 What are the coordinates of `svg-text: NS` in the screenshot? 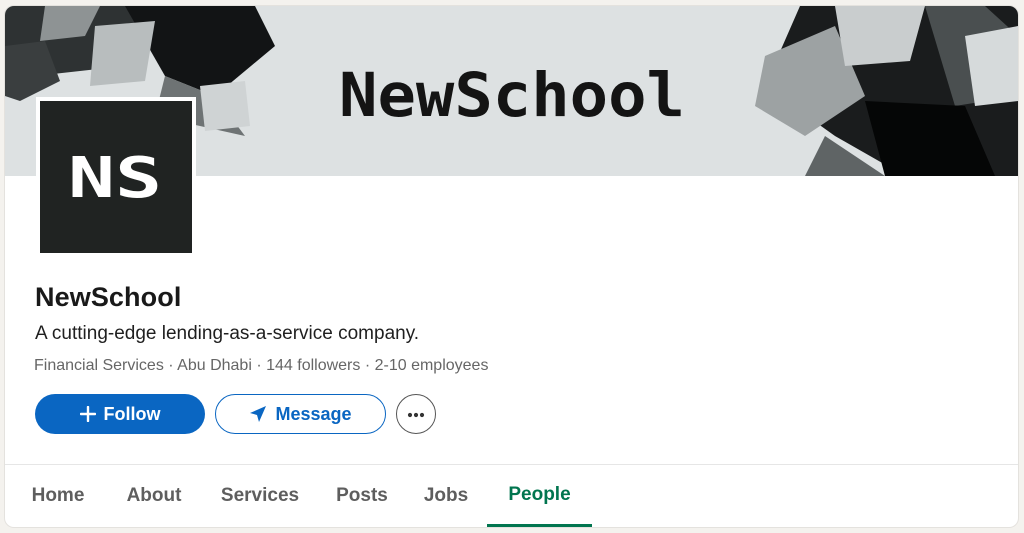 It's located at (115, 177).